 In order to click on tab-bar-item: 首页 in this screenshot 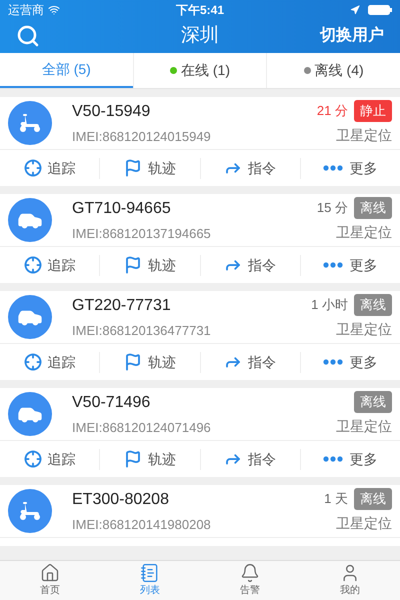, I will do `click(50, 580)`.